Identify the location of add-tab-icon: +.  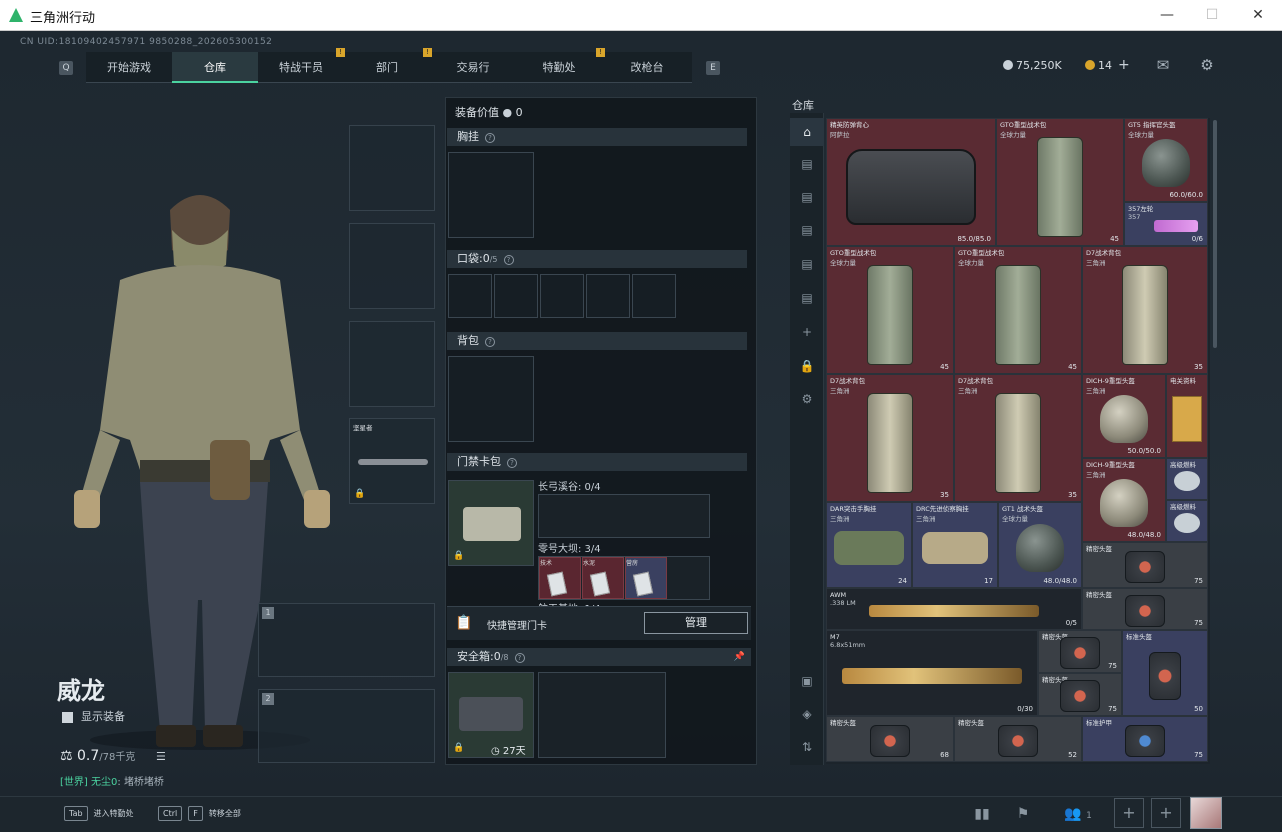
(807, 332).